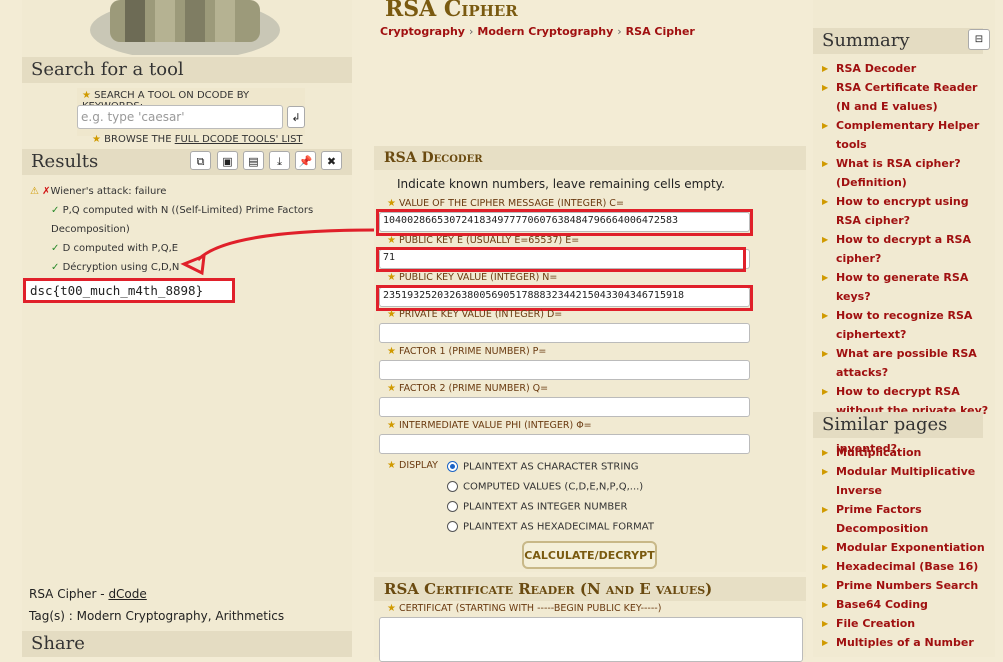 The image size is (1003, 662). Describe the element at coordinates (187, 70) in the screenshot. I see `search-section-title: Search for a tool` at that location.